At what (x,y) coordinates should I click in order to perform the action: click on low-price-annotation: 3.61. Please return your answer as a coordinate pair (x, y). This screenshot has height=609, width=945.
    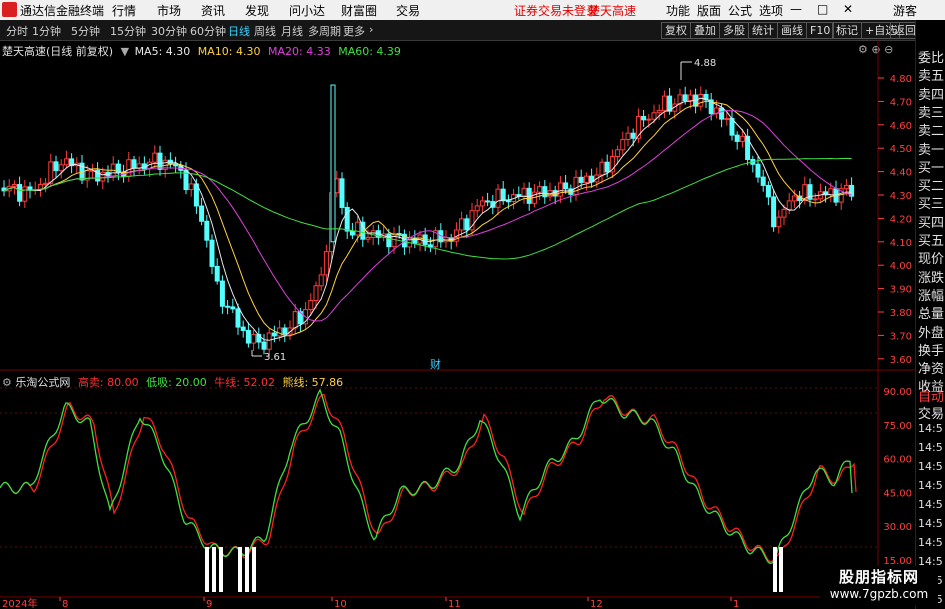
    Looking at the image, I should click on (275, 357).